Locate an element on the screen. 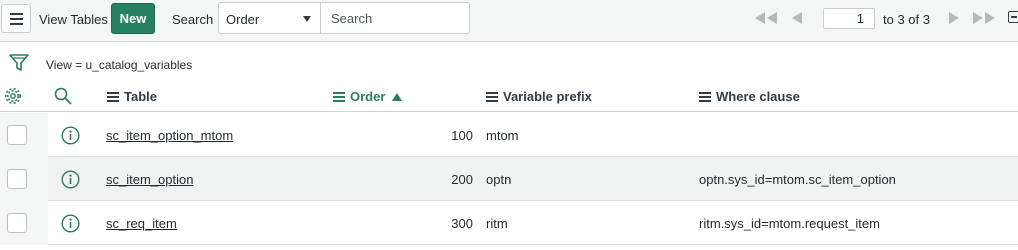 Image resolution: width=1018 pixels, height=250 pixels. table-name-link: sc_req_item is located at coordinates (141, 223).